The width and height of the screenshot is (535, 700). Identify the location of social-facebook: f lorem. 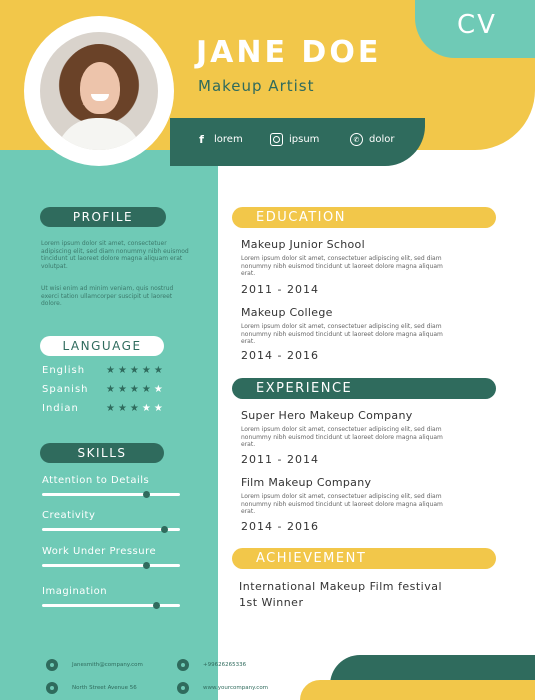
(219, 139).